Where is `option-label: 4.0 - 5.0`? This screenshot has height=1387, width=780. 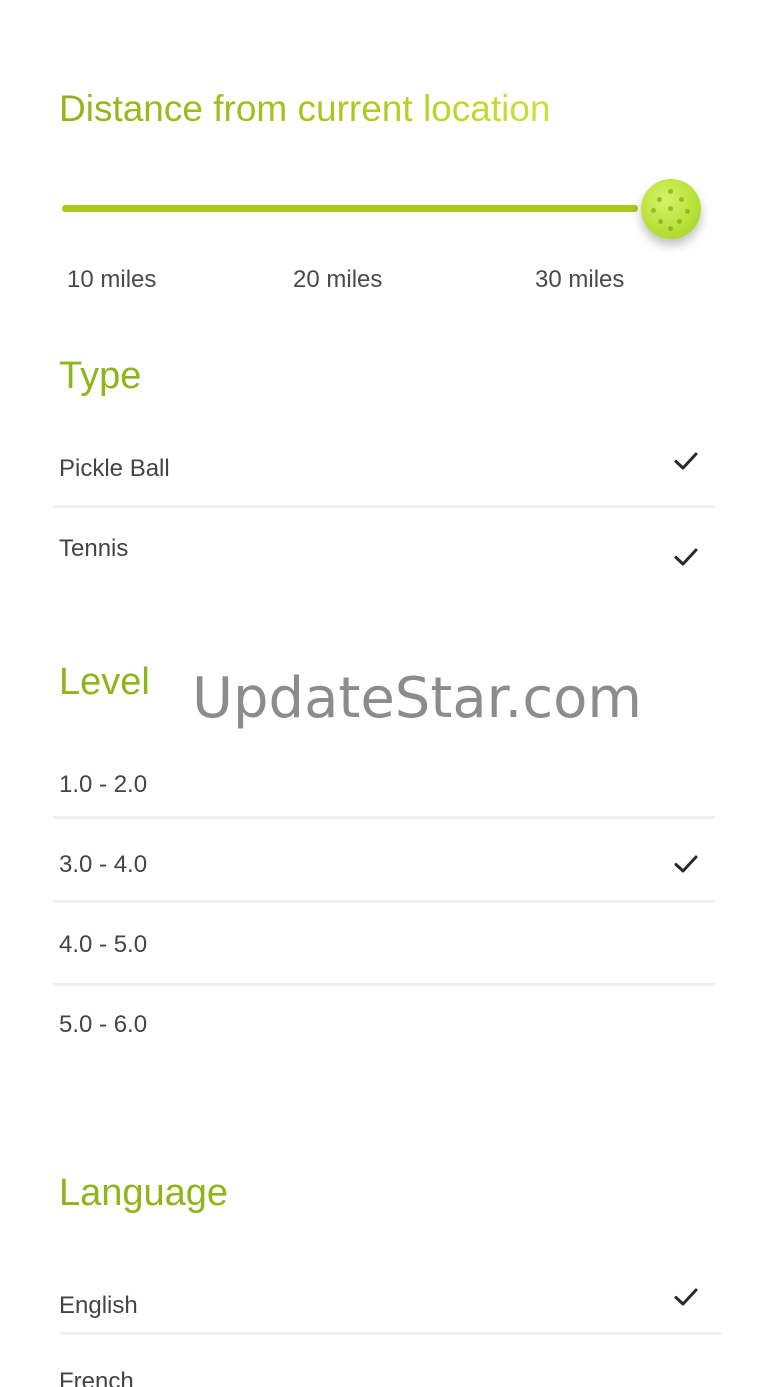 option-label: 4.0 - 5.0 is located at coordinates (103, 944).